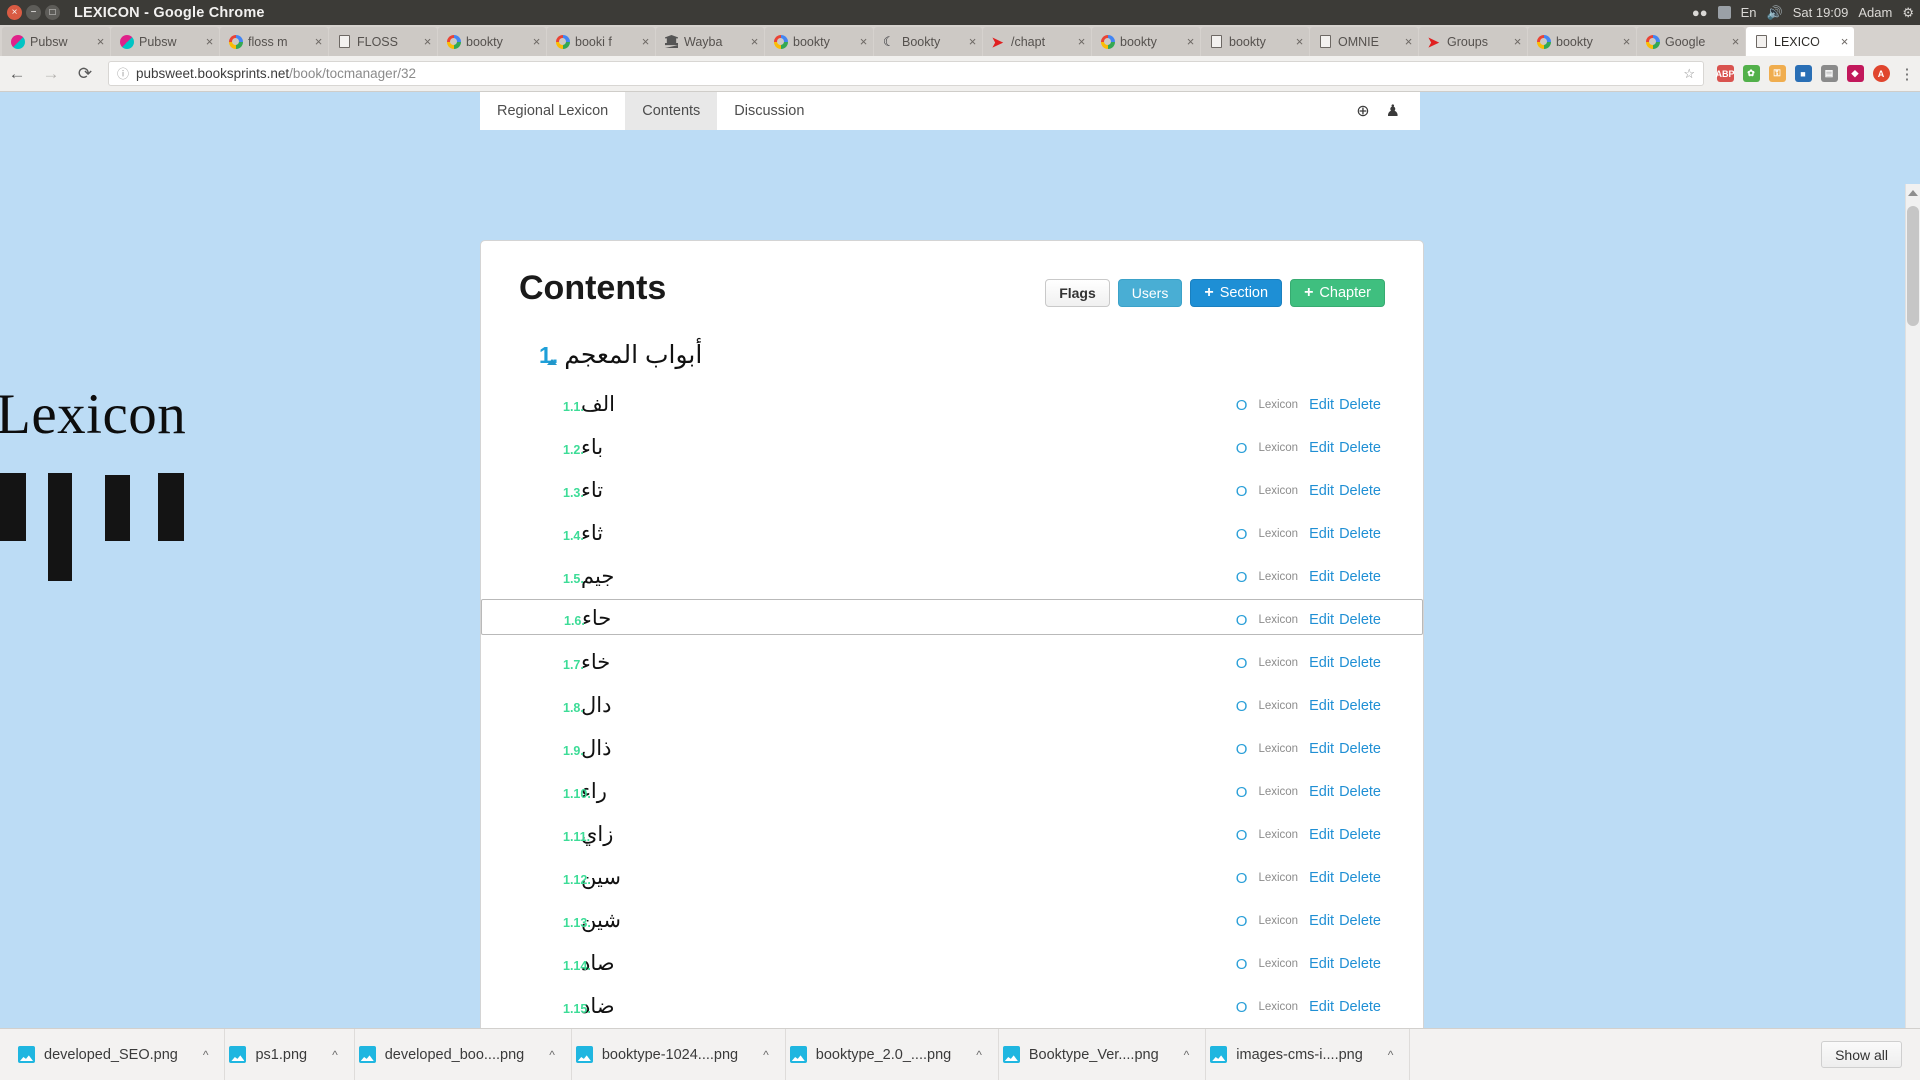 This screenshot has width=1920, height=1080. I want to click on scrollbar-thumb, so click(1913, 266).